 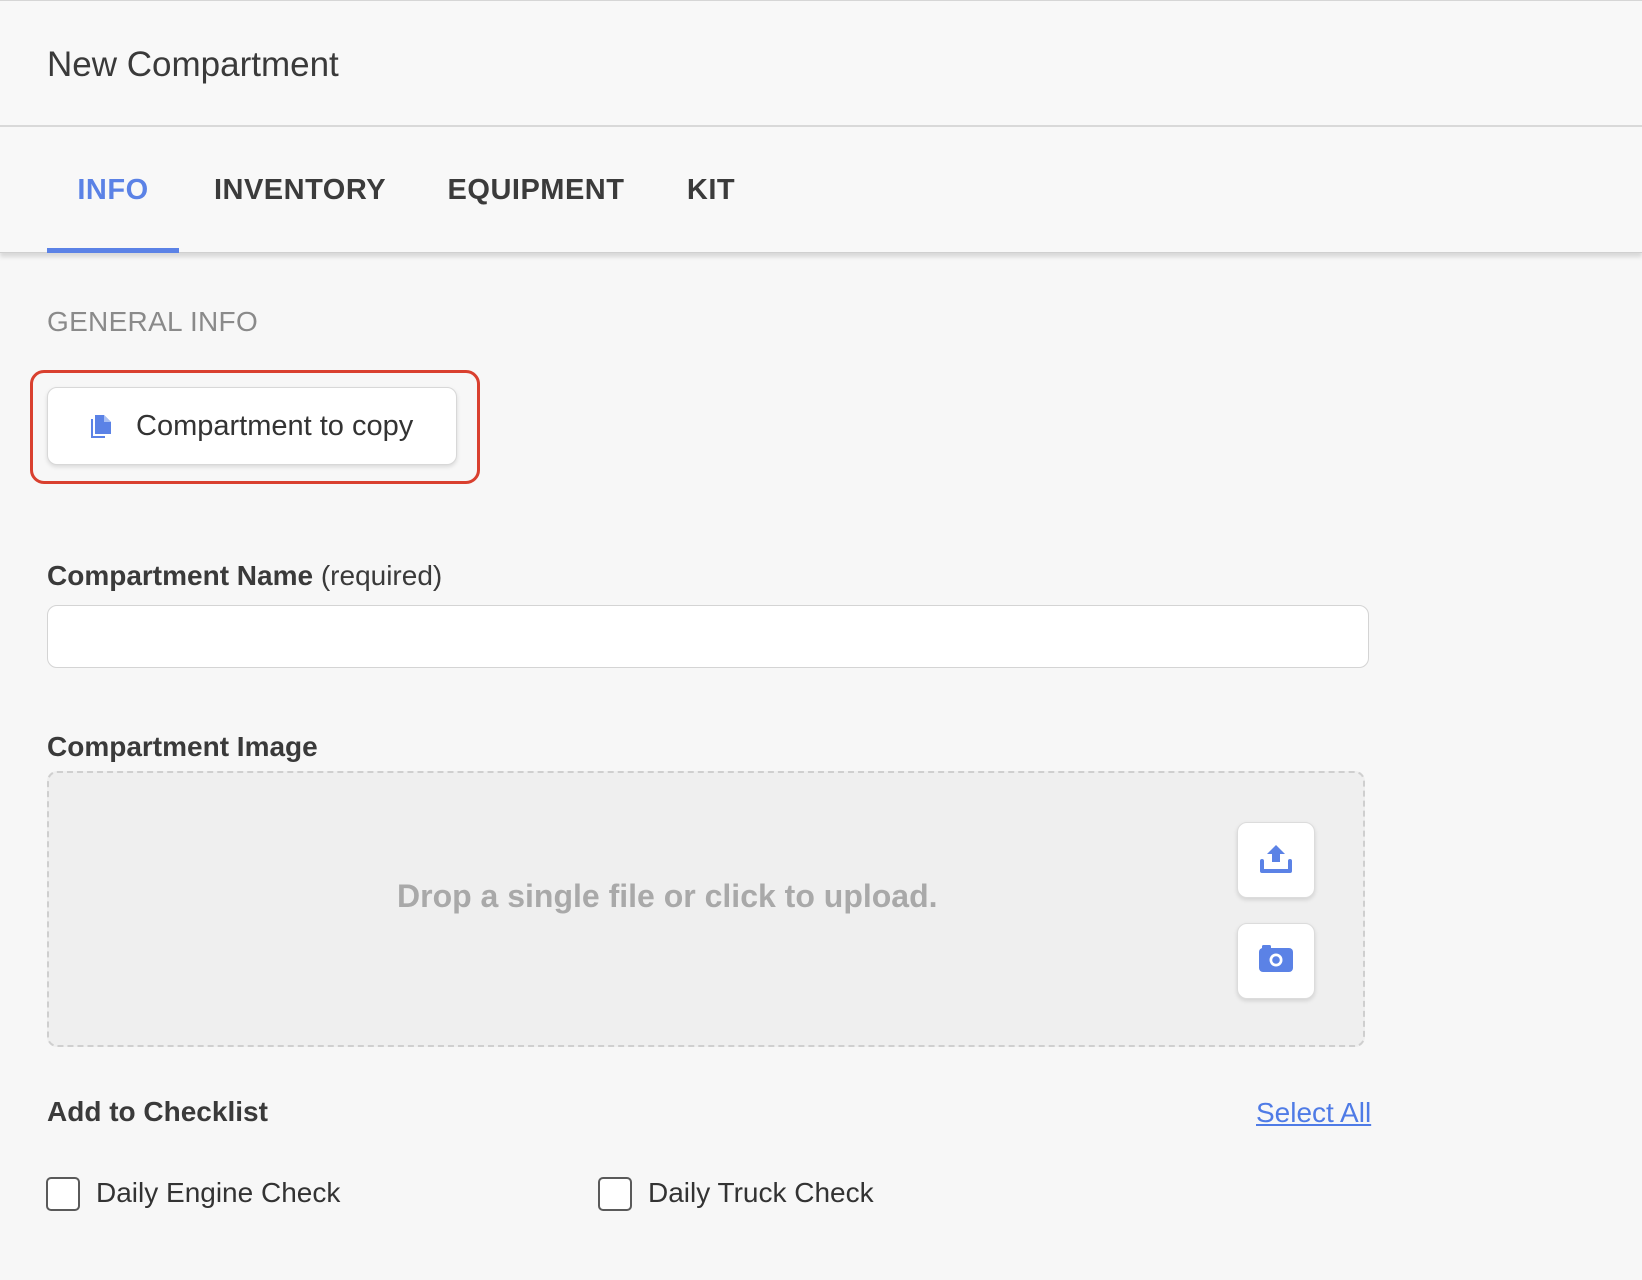 I want to click on checkbox-daily-engine-check, so click(x=63, y=1194).